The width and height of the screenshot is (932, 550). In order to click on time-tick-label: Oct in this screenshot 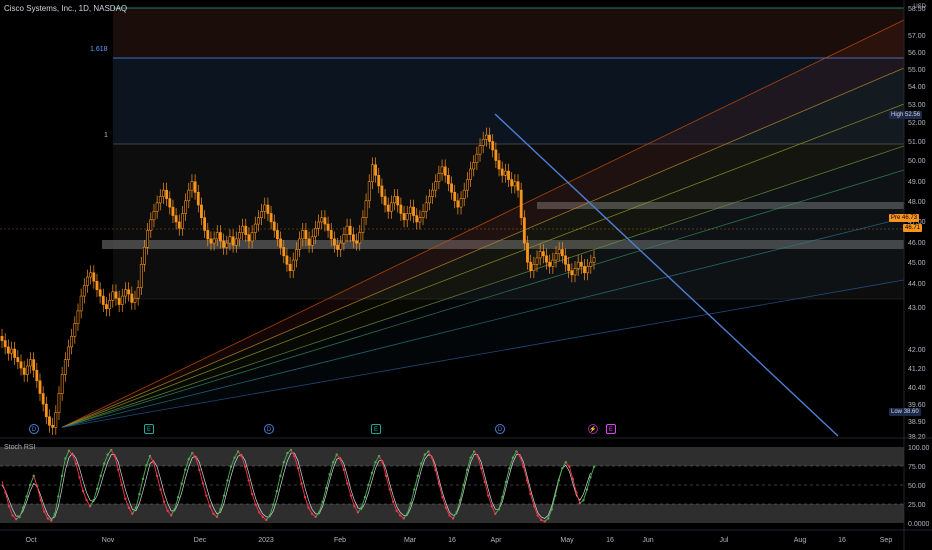, I will do `click(31, 540)`.